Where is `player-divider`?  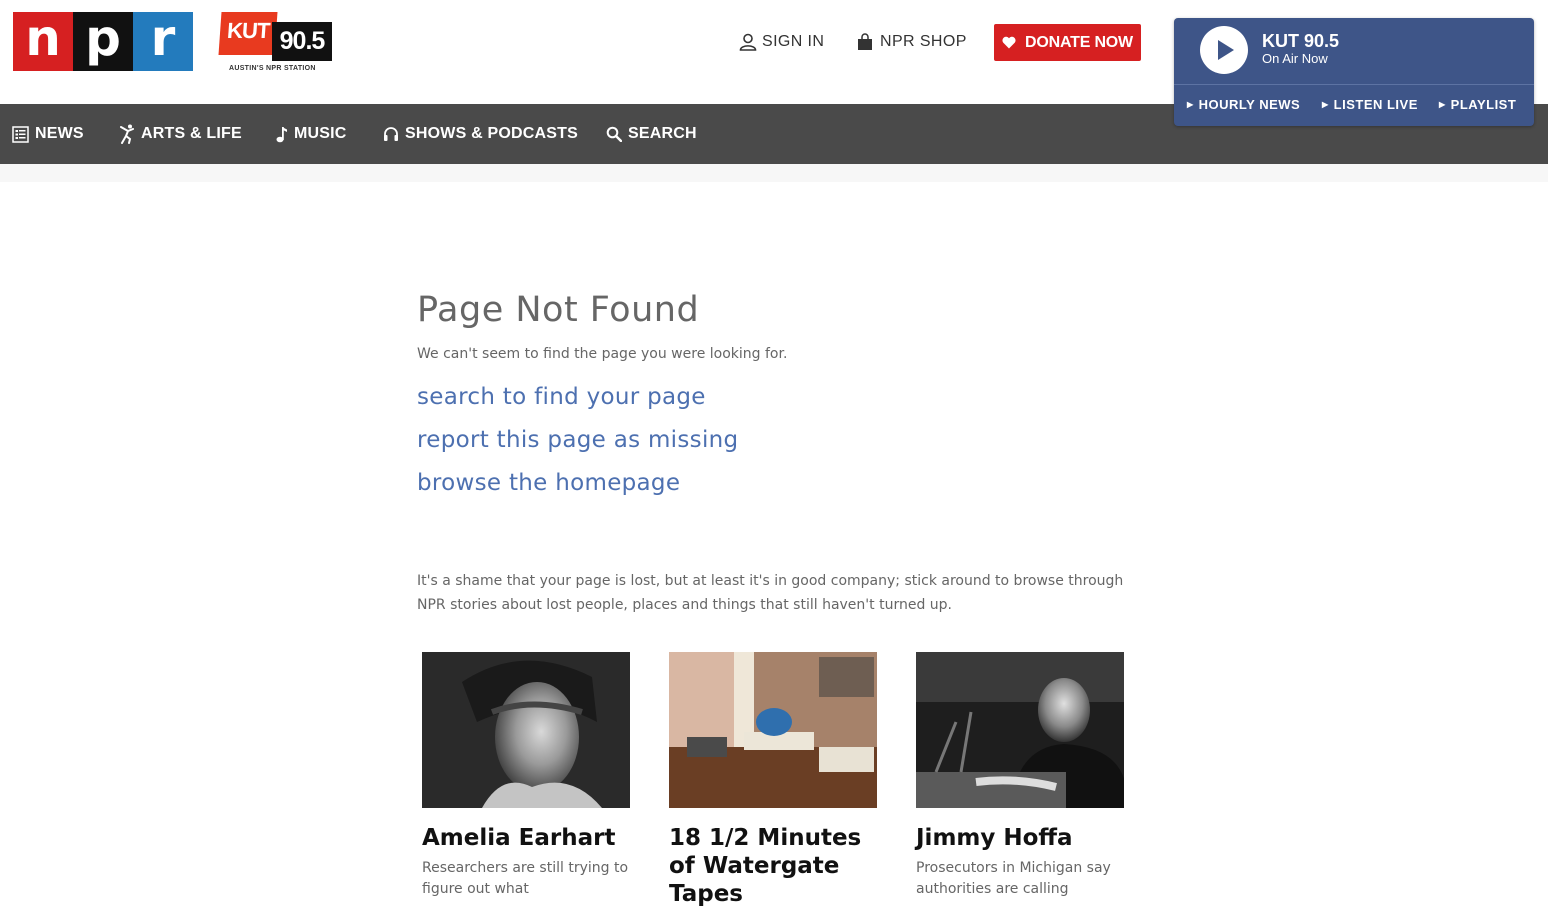 player-divider is located at coordinates (1354, 84).